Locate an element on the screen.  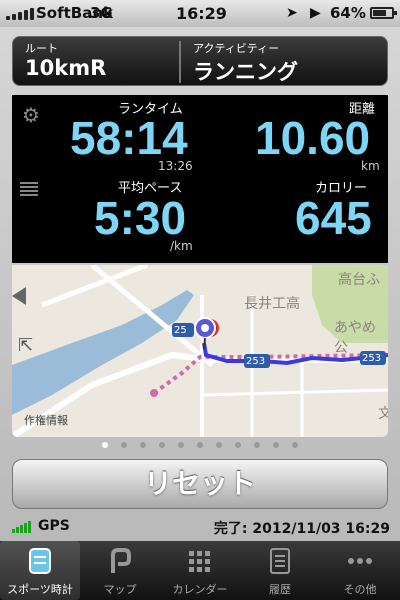
expand-icon: ⇱ is located at coordinates (25, 345).